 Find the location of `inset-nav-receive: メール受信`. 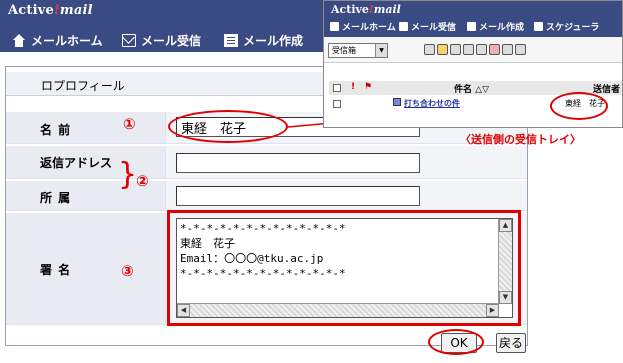

inset-nav-receive: メール受信 is located at coordinates (427, 26).